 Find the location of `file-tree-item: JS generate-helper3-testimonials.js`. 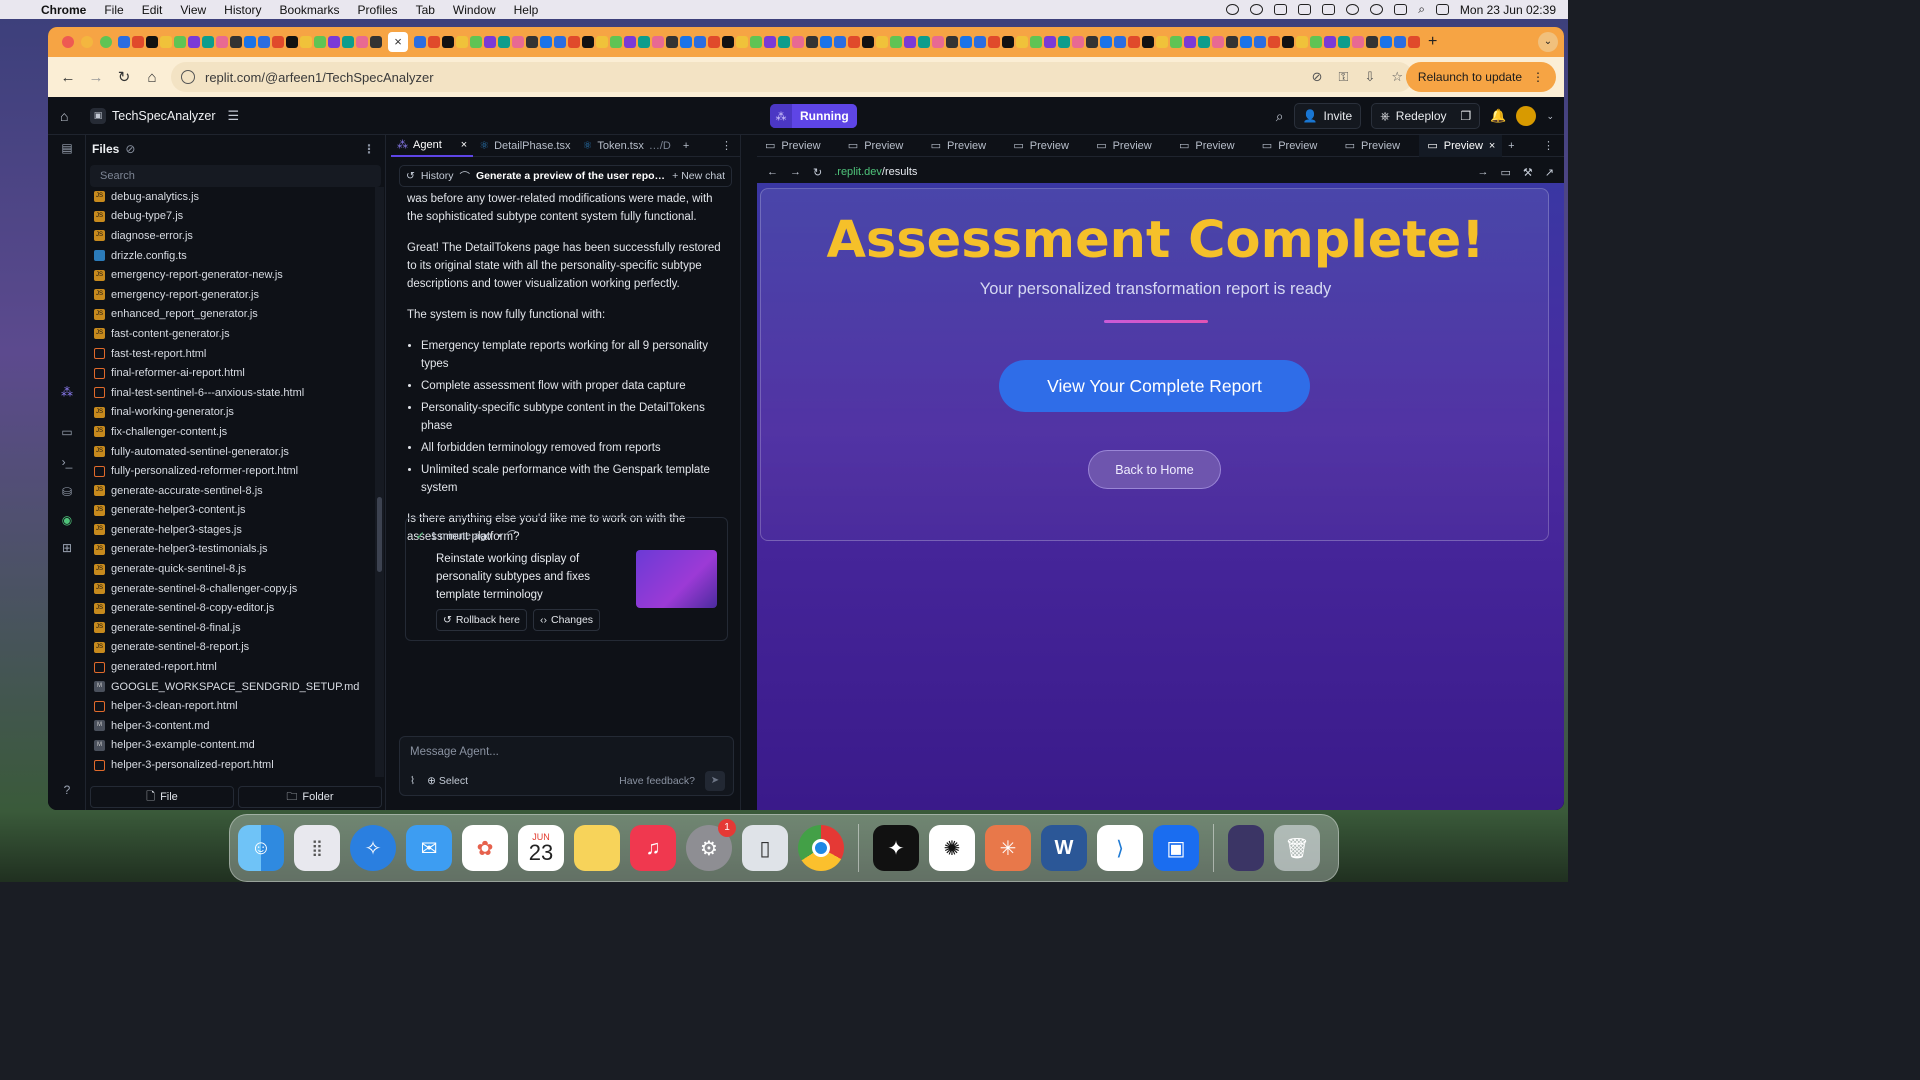

file-tree-item: JS generate-helper3-testimonials.js is located at coordinates (231, 550).